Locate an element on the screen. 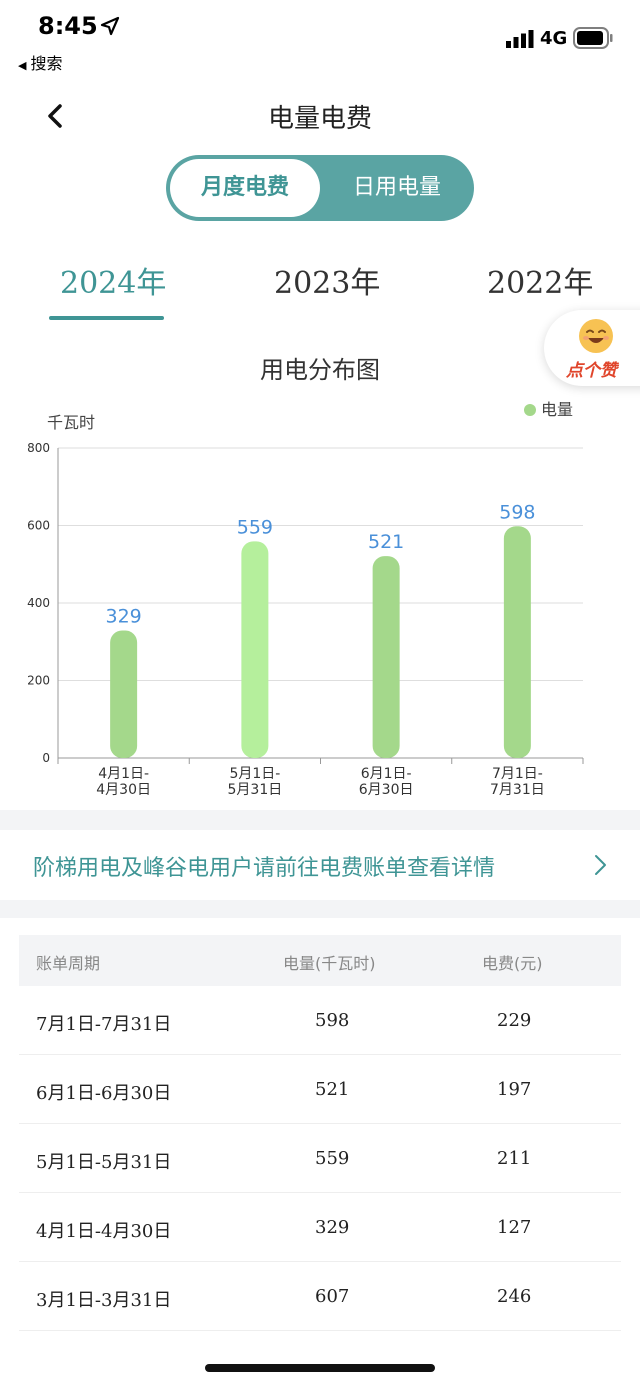  bar-value-label: 559 is located at coordinates (255, 527).